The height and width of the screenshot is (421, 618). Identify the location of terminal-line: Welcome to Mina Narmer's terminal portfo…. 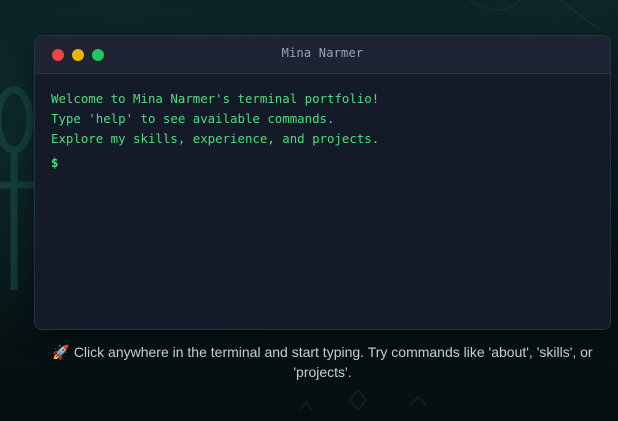
(215, 98).